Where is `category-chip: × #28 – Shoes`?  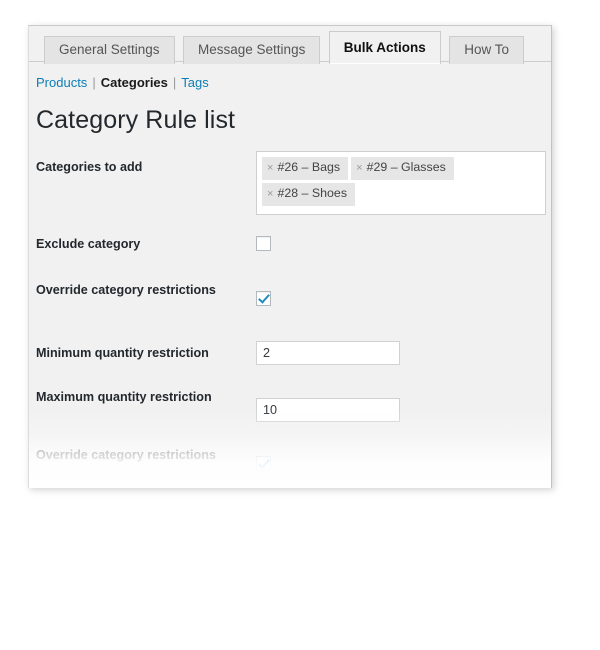 category-chip: × #28 – Shoes is located at coordinates (309, 194).